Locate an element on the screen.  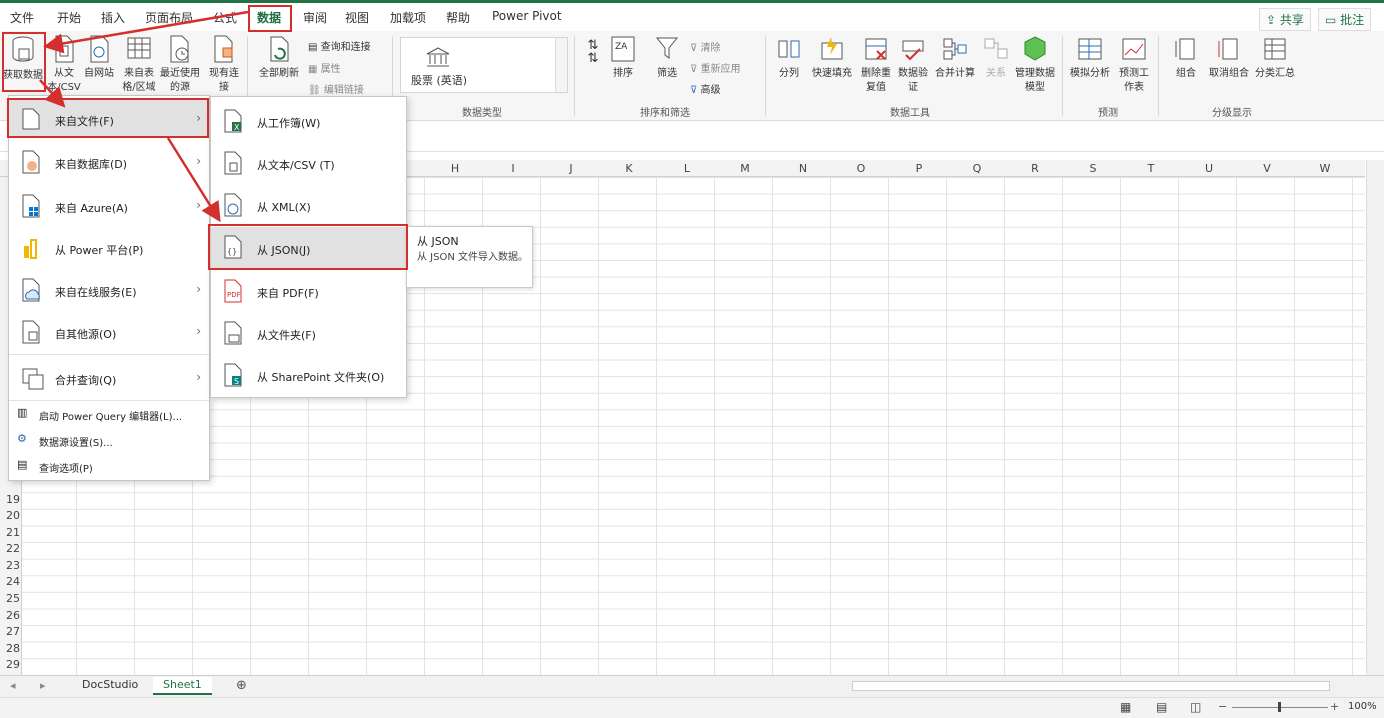
sort-button: ZA 排序 is located at coordinates (623, 57).